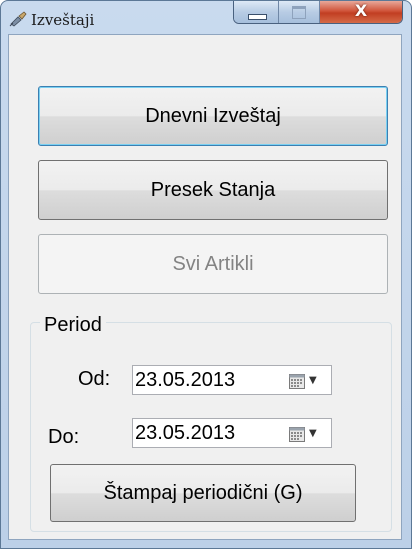  Describe the element at coordinates (185, 380) in the screenshot. I see `from-date-value: 23.05.2013` at that location.